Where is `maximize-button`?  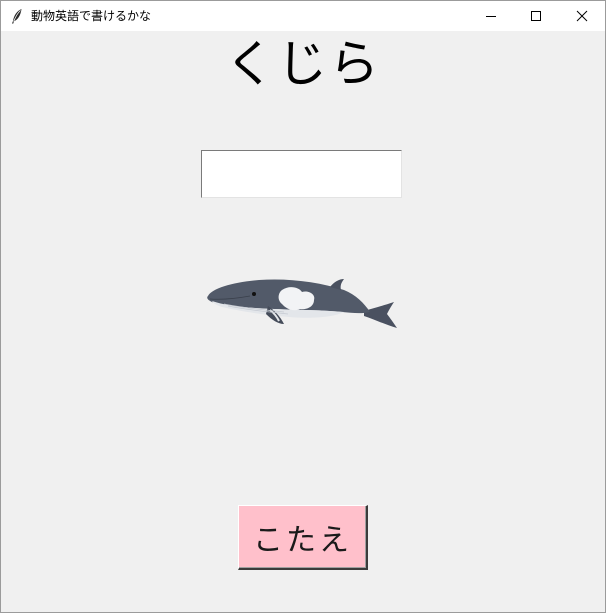 maximize-button is located at coordinates (536, 16).